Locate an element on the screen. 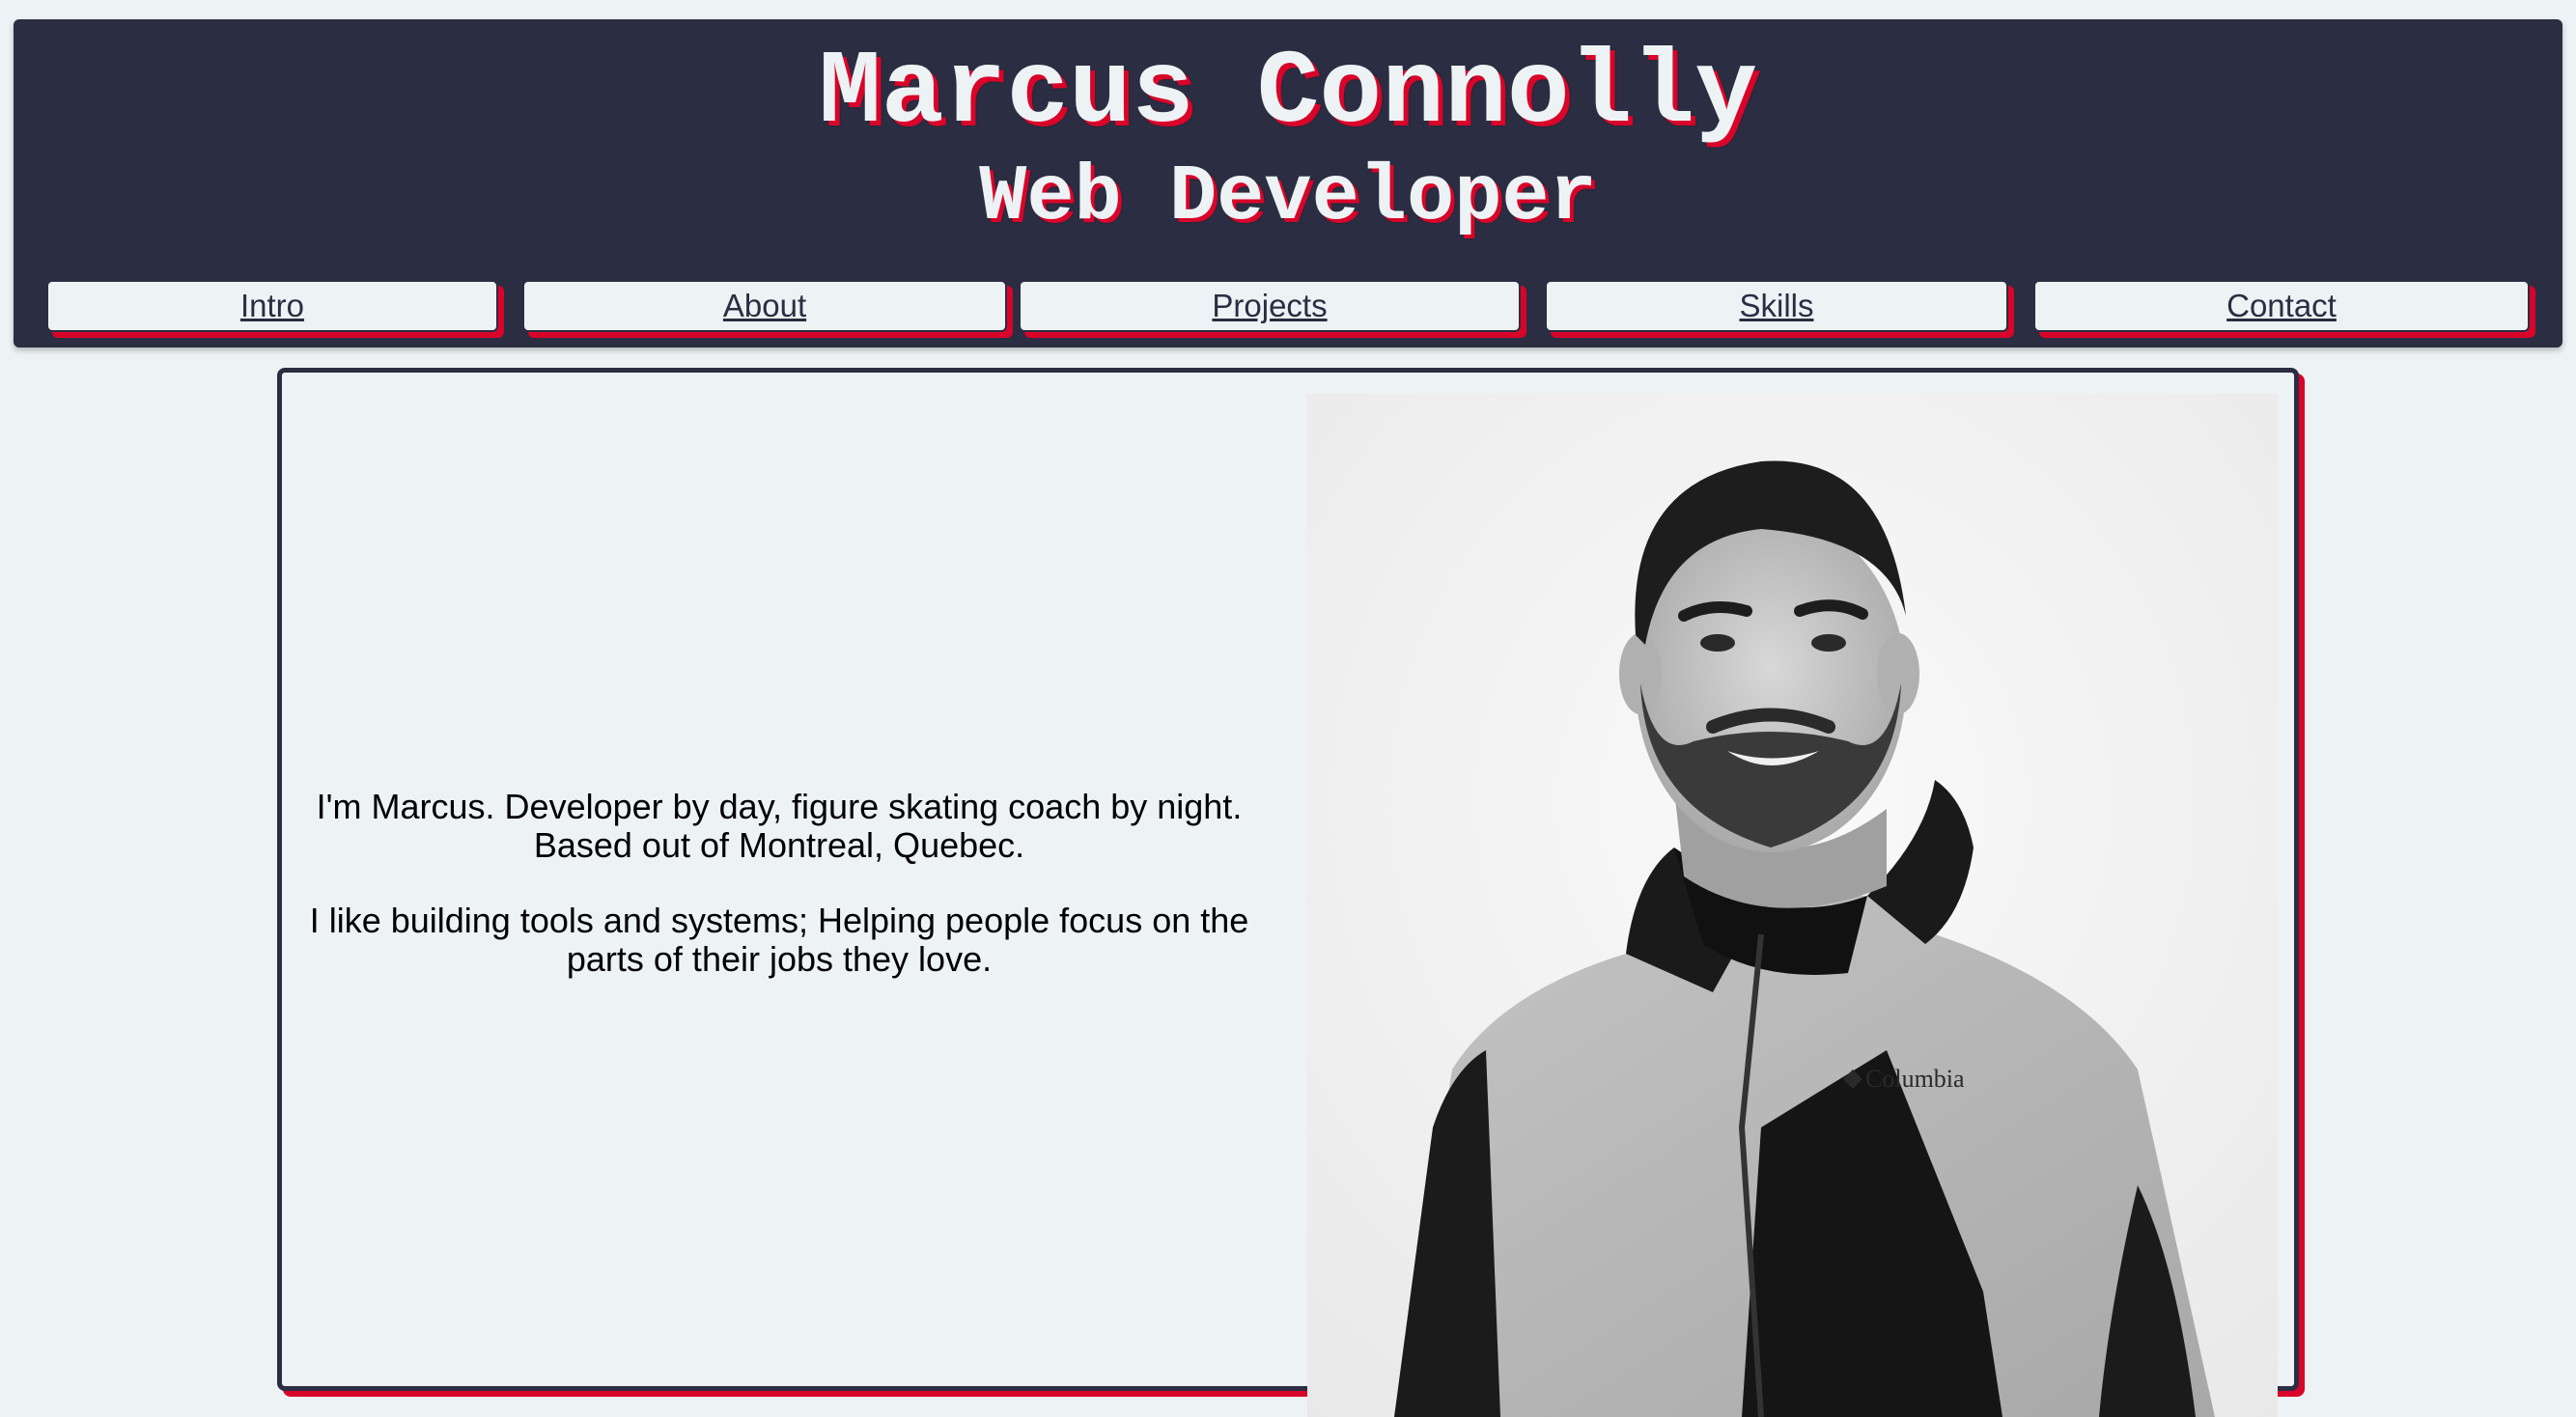 The image size is (2576, 1417). nav-link-skills: Skills is located at coordinates (1776, 306).